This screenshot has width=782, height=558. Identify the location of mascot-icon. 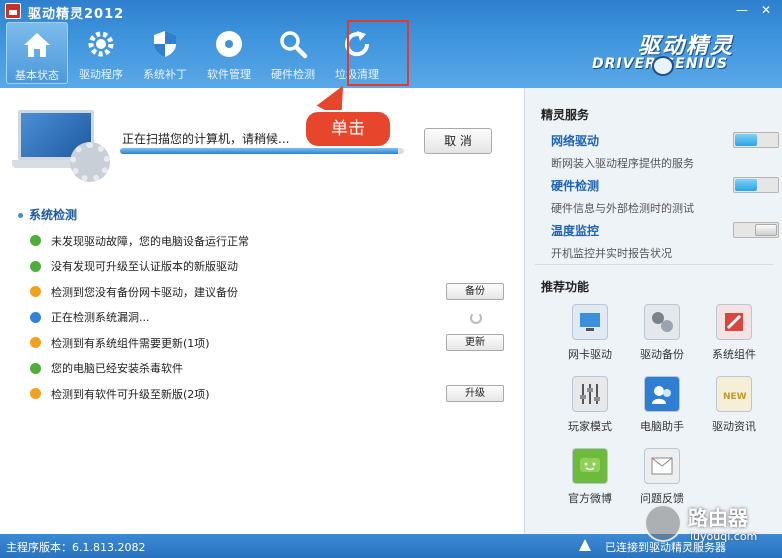
(663, 66).